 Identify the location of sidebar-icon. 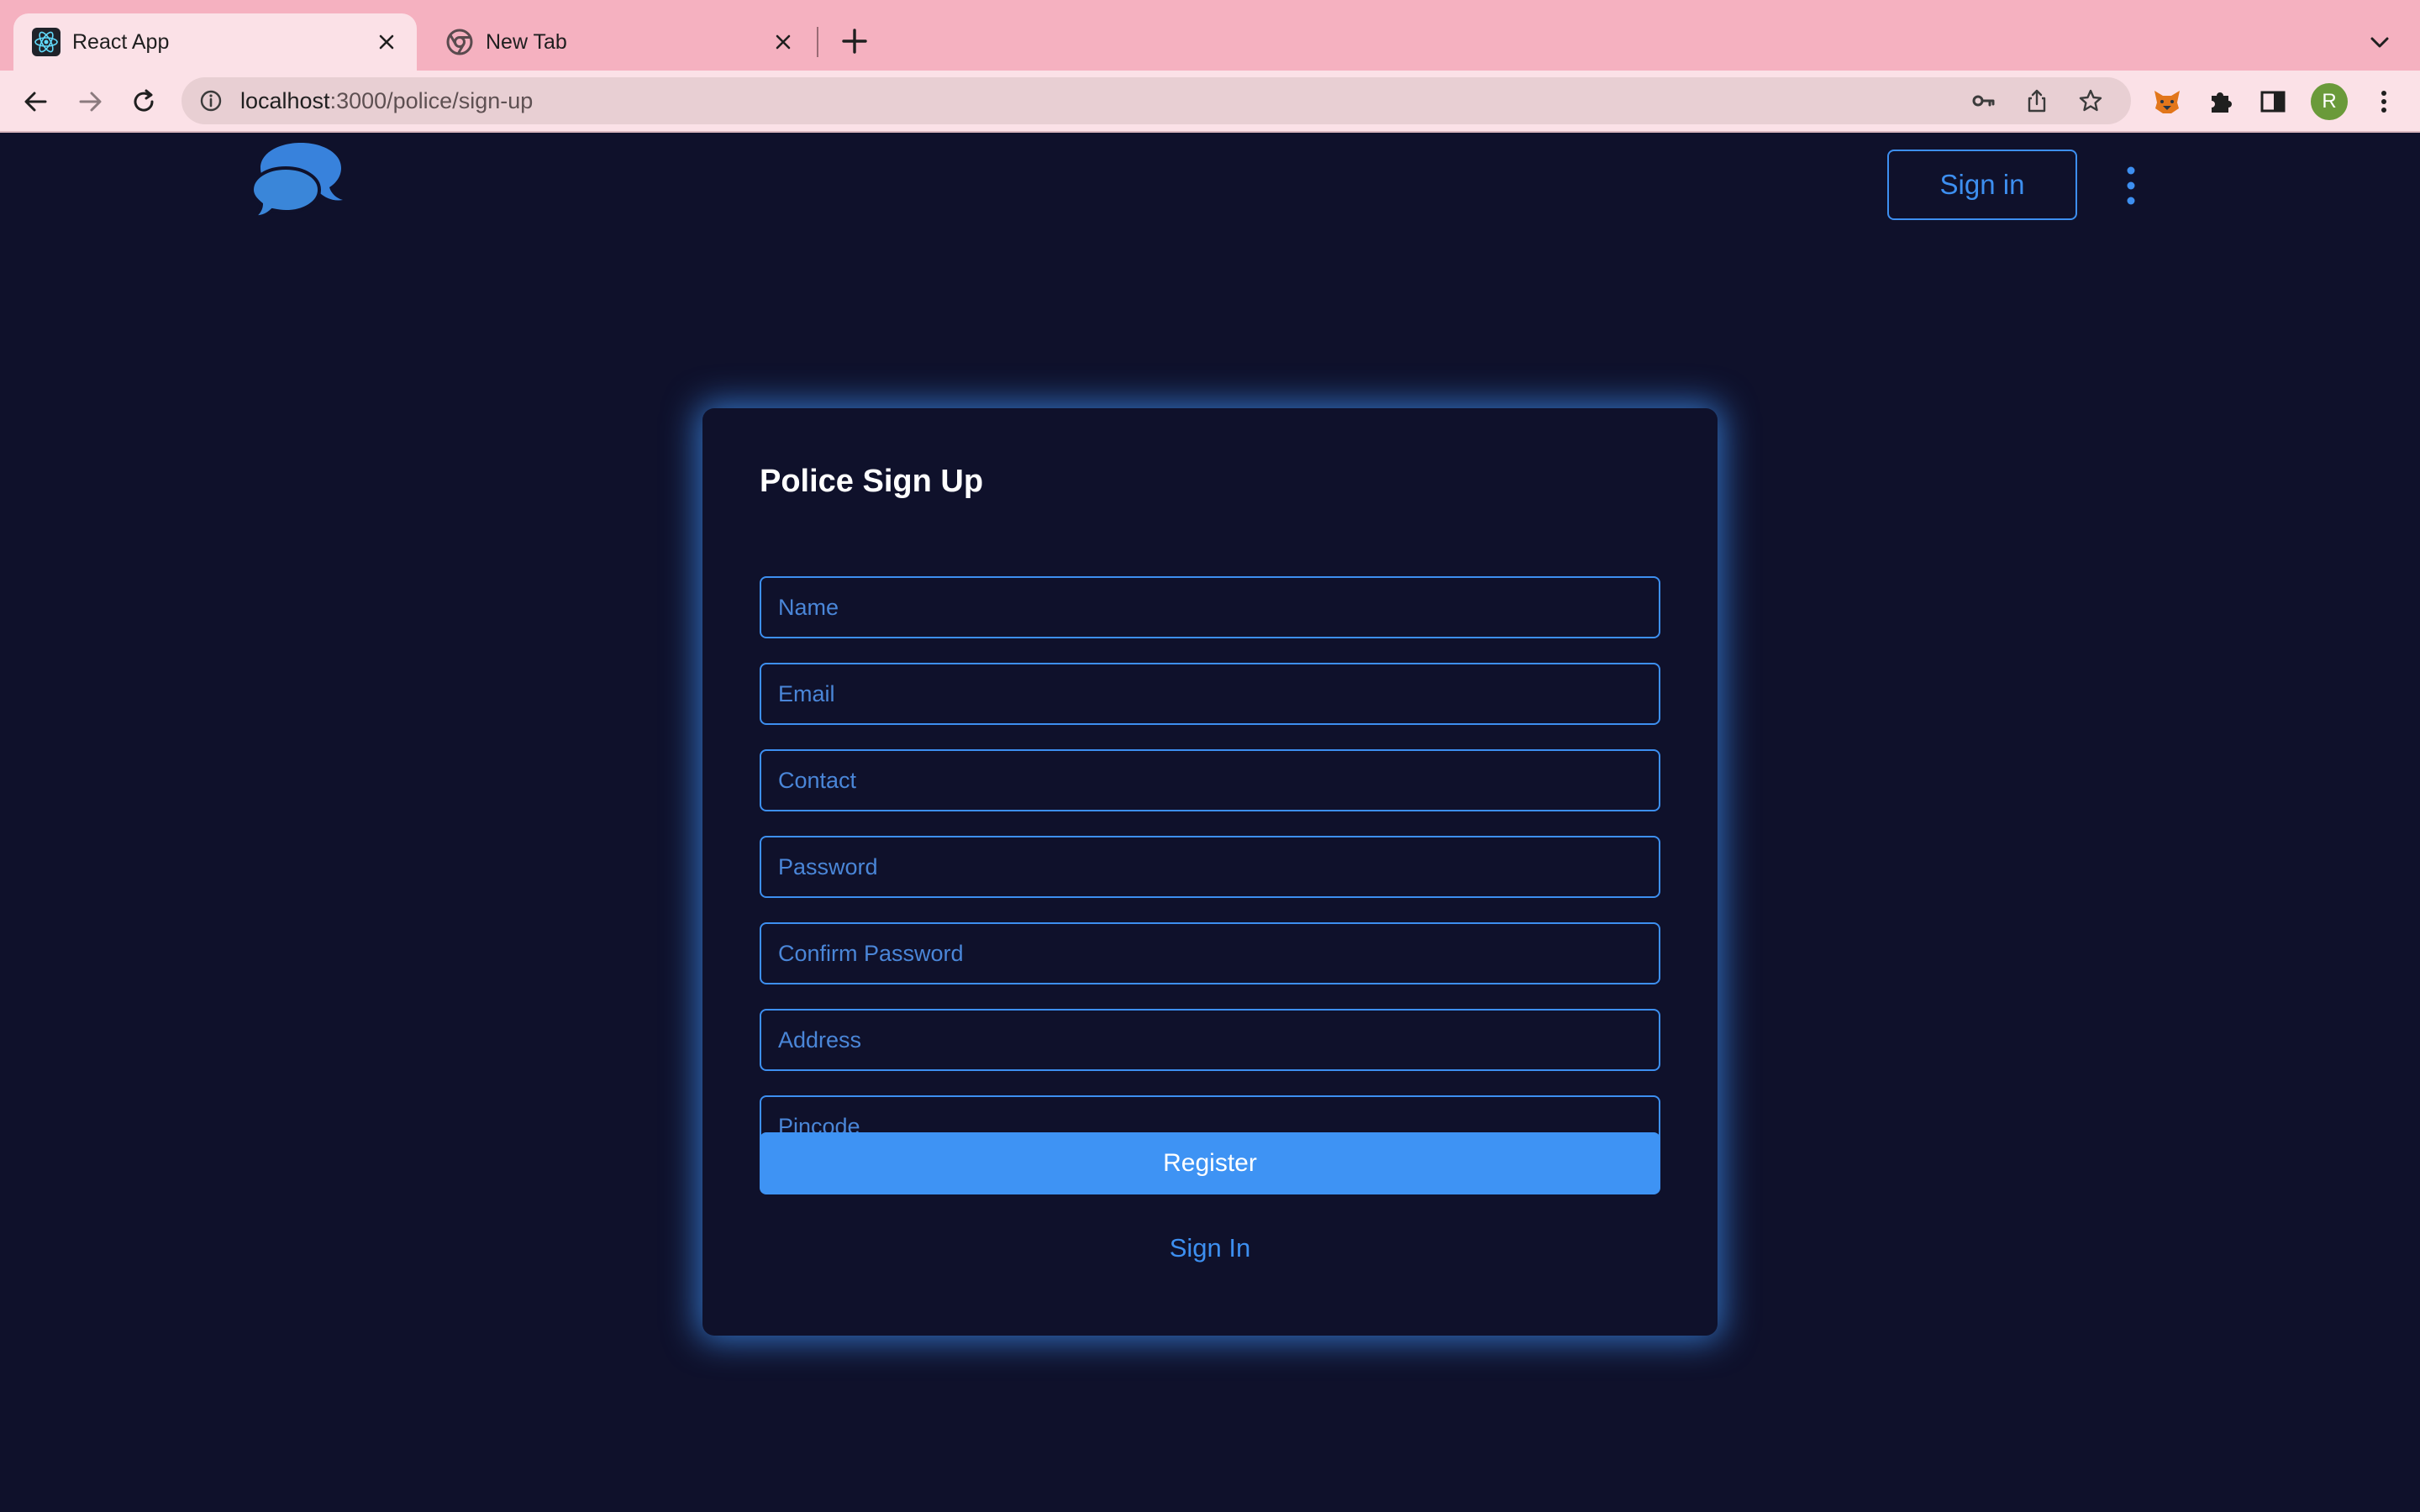
(2273, 102).